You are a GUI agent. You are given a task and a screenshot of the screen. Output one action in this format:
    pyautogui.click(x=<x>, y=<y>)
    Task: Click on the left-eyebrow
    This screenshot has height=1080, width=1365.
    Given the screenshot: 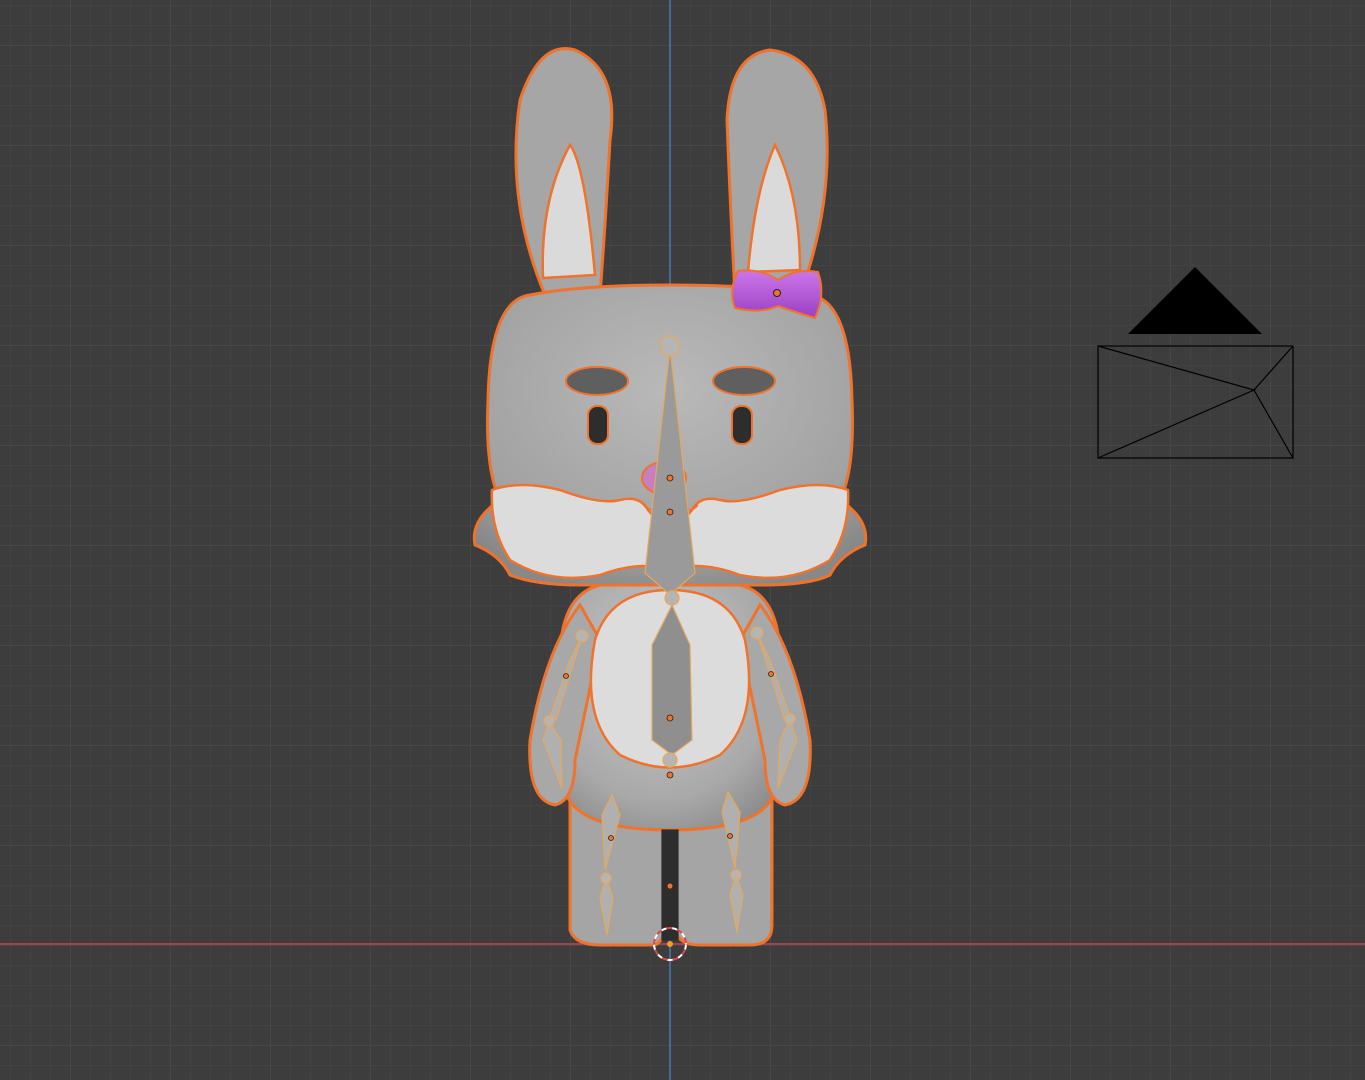 What is the action you would take?
    pyautogui.click(x=597, y=381)
    